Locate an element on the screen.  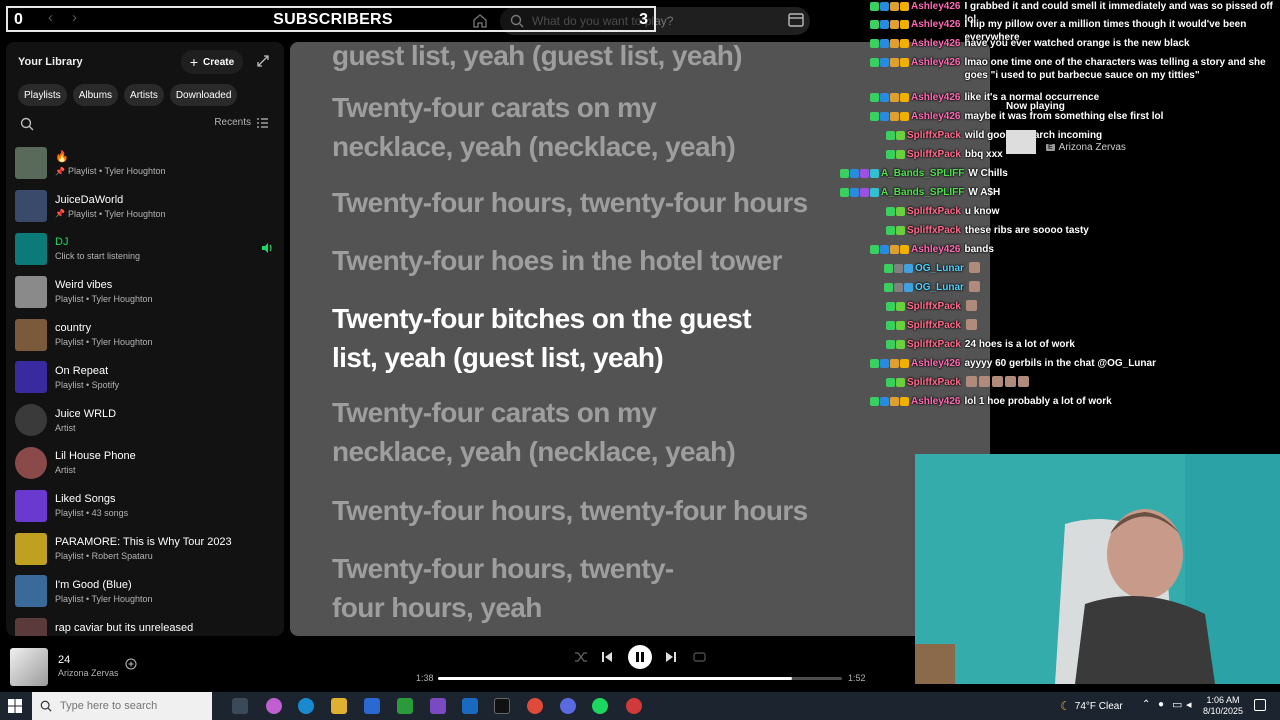
previous-button is located at coordinates (607, 657).